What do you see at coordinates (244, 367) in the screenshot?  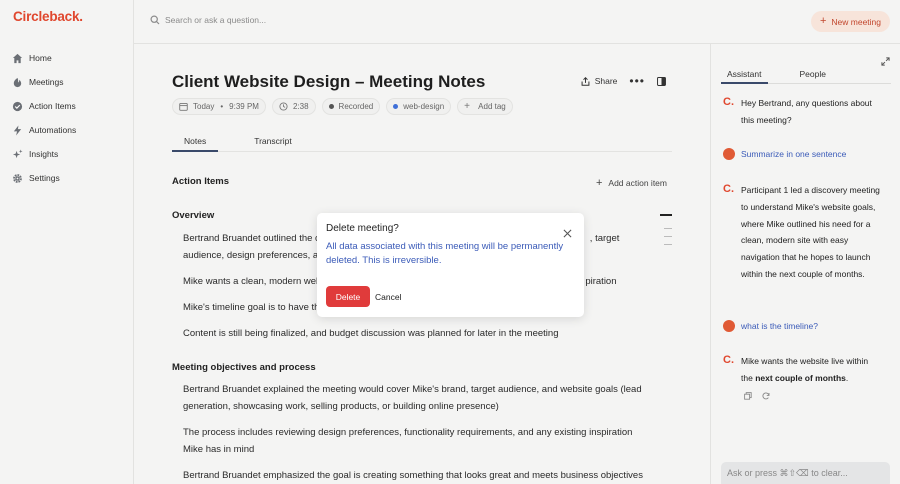 I see `objectives-heading: Meeting objectives and process` at bounding box center [244, 367].